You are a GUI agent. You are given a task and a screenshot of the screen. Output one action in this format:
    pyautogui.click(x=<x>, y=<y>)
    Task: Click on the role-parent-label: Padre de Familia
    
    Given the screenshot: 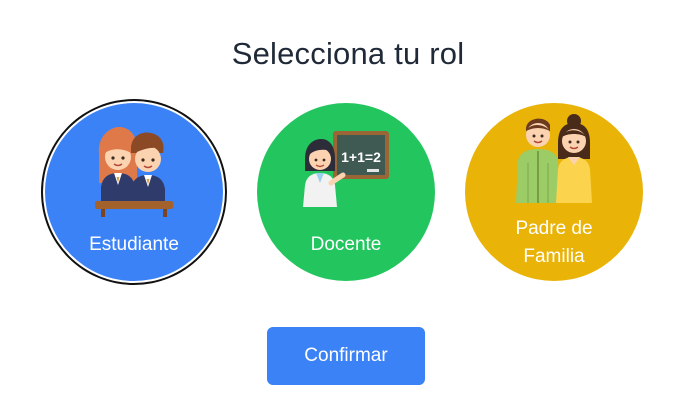 What is the action you would take?
    pyautogui.click(x=554, y=243)
    